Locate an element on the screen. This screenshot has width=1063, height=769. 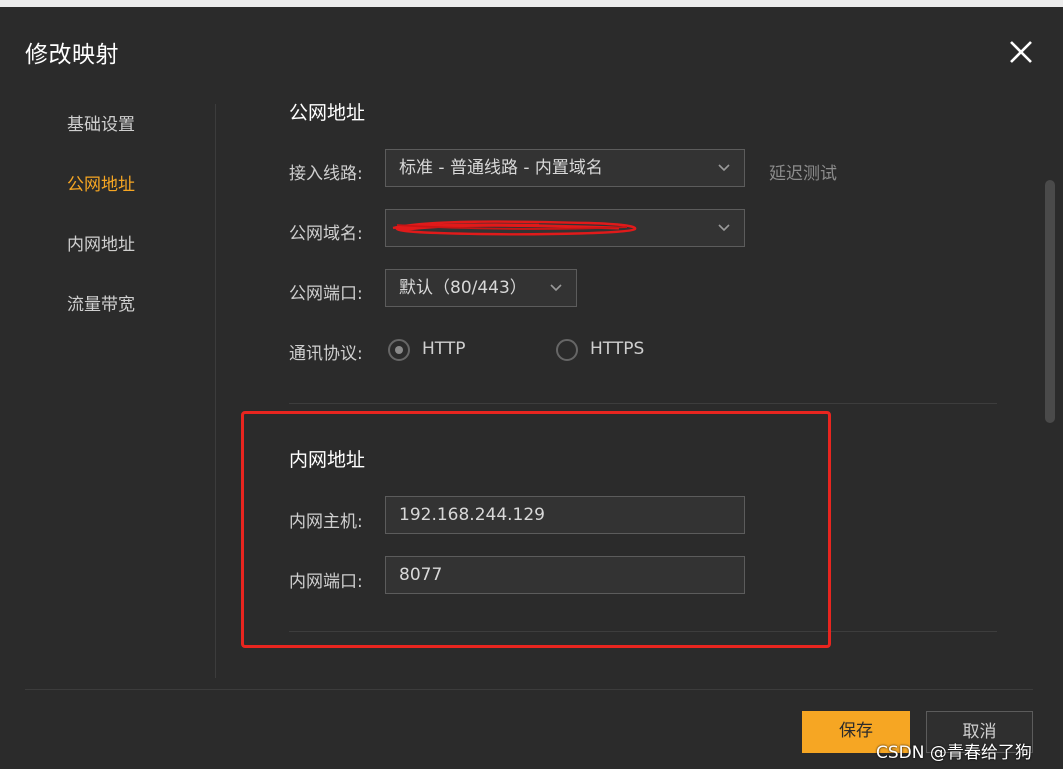
access-line-select: 标准 - 普通线路 - 内置域名 is located at coordinates (565, 168).